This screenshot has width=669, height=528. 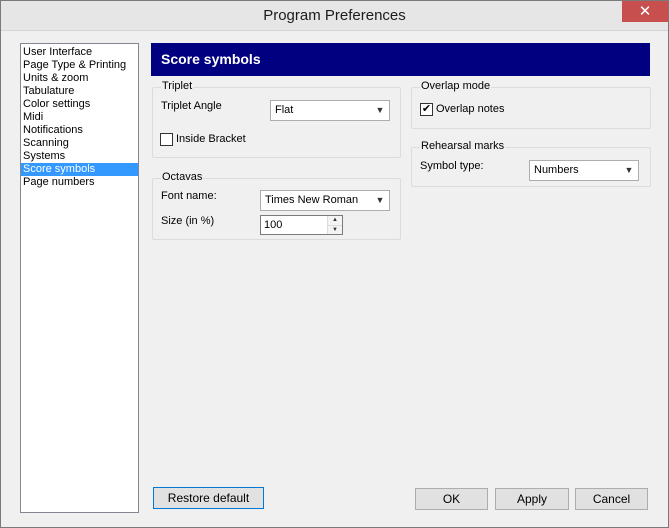 What do you see at coordinates (182, 177) in the screenshot?
I see `octavas-group-label: Octavas` at bounding box center [182, 177].